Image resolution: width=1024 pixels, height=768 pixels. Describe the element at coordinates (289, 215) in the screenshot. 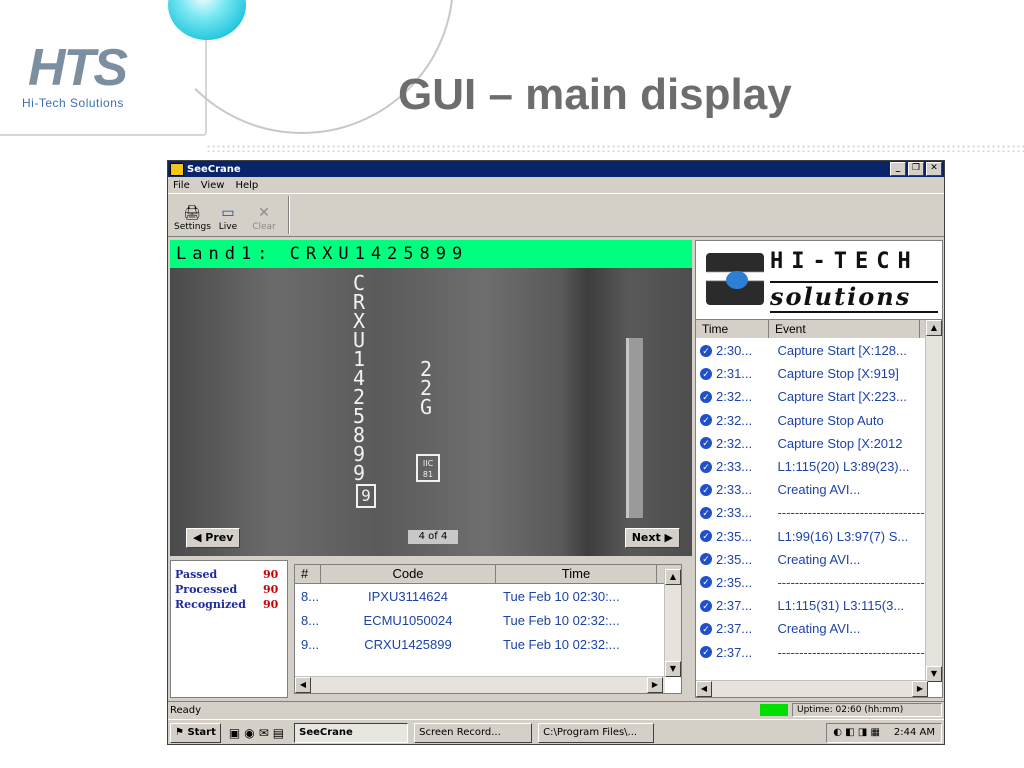

I see `toolbar-separator` at that location.